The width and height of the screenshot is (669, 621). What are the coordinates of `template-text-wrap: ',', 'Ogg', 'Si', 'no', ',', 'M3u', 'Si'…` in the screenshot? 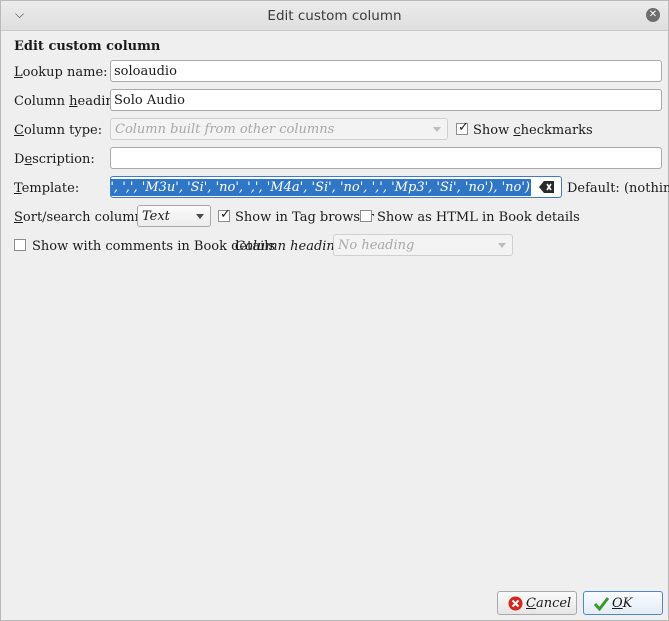 It's located at (321, 187).